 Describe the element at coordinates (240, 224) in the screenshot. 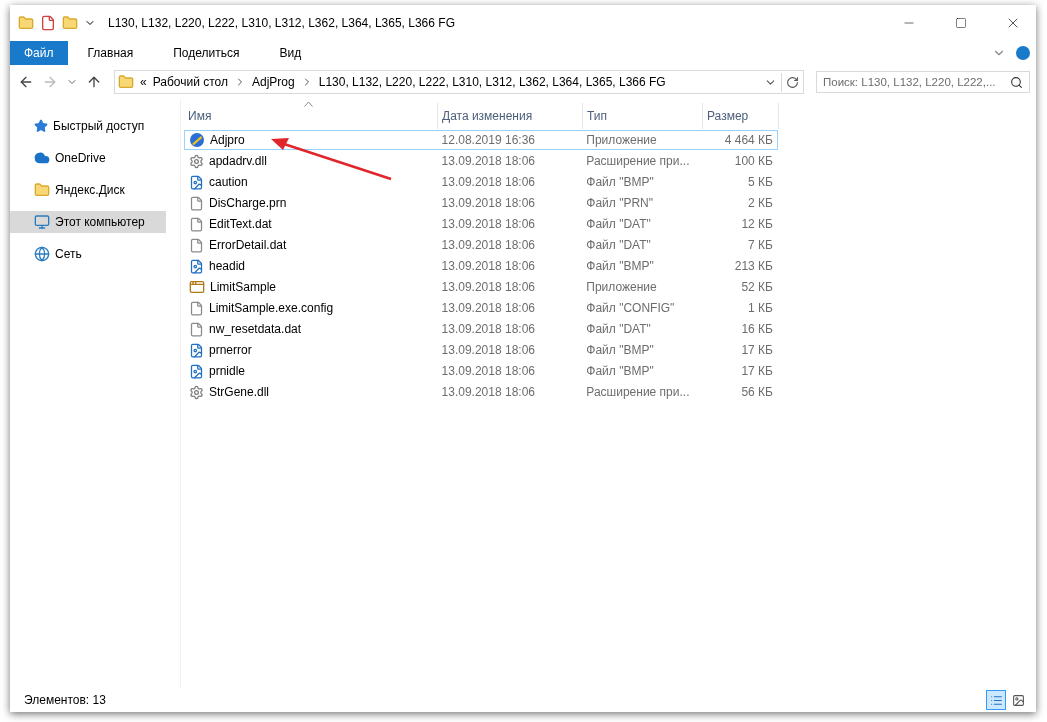

I see `file-name: EditText.dat` at that location.